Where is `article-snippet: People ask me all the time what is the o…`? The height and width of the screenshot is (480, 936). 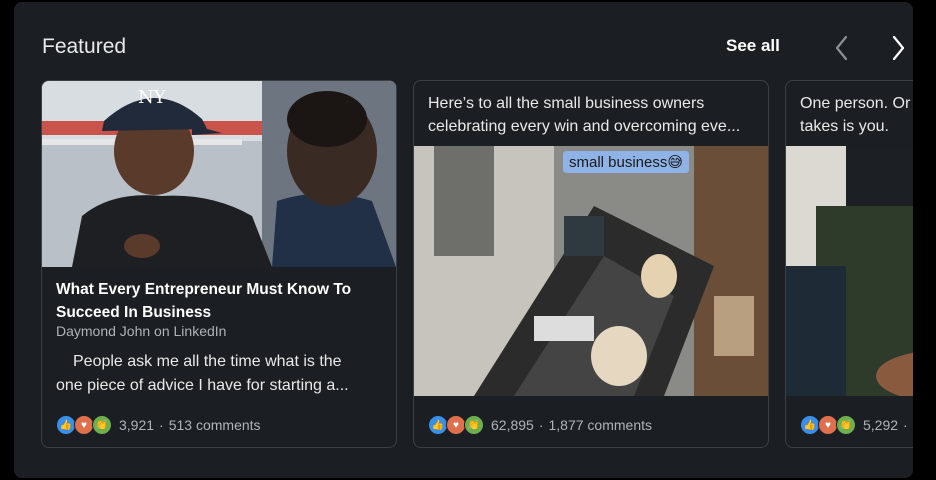
article-snippet: People ask me all the time what is the o… is located at coordinates (219, 374).